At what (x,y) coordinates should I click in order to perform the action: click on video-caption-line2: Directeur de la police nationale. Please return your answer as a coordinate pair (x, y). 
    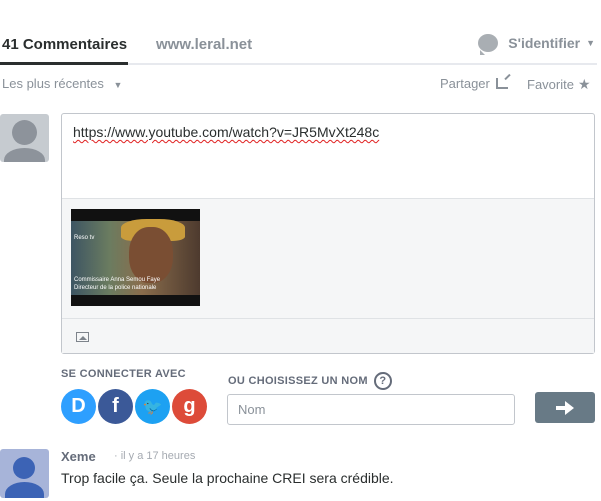
    Looking at the image, I should click on (115, 288).